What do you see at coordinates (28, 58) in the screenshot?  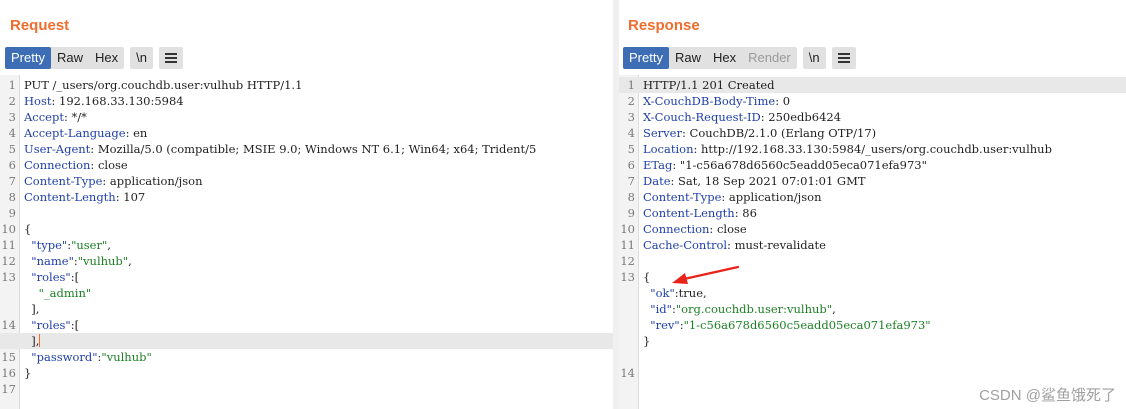 I see `request-tab-pretty: Pretty` at bounding box center [28, 58].